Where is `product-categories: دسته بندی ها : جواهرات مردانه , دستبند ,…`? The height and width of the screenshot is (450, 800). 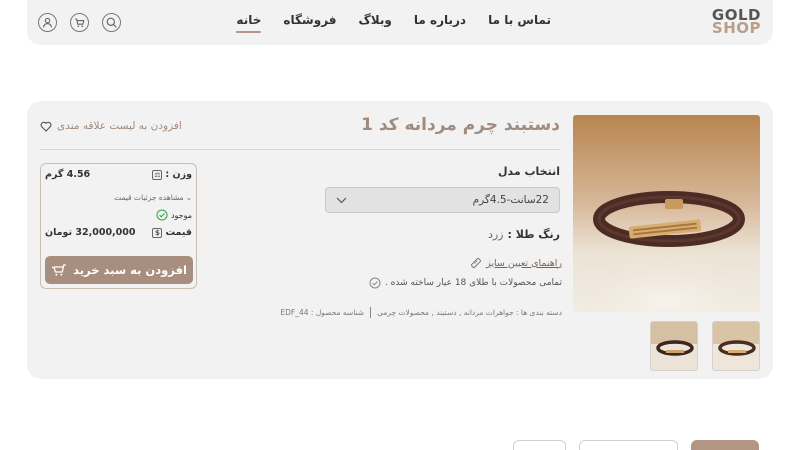 product-categories: دسته بندی ها : جواهرات مردانه , دستبند ,… is located at coordinates (469, 312).